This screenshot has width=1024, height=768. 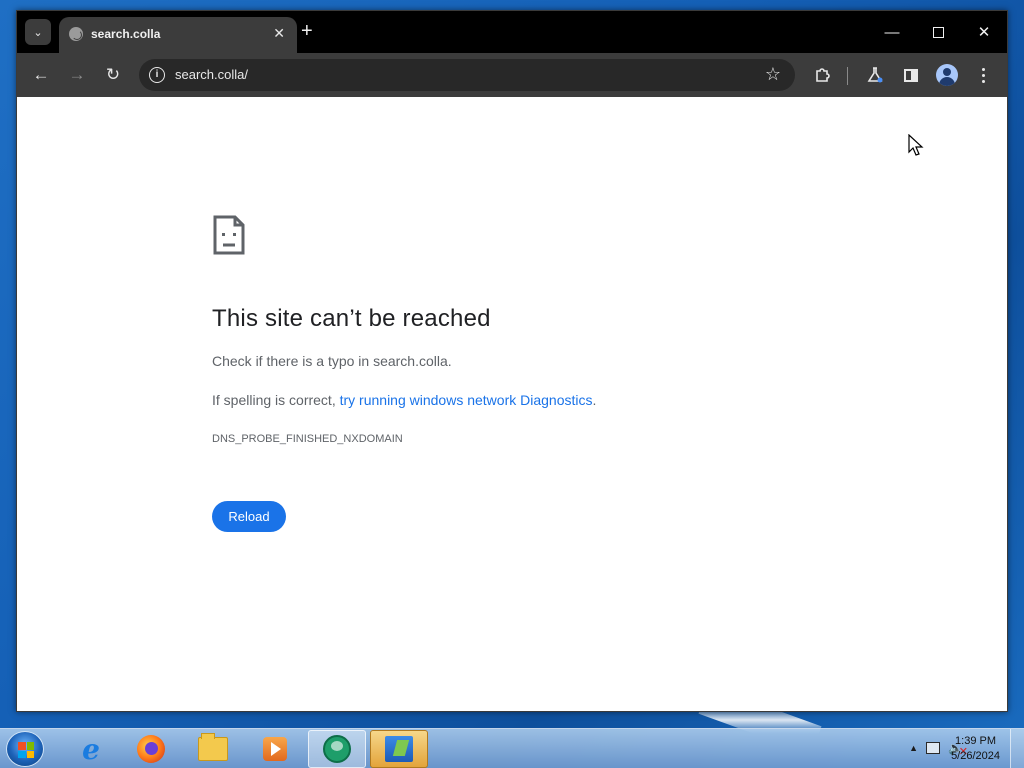 I want to click on reload-button: Reload, so click(x=249, y=516).